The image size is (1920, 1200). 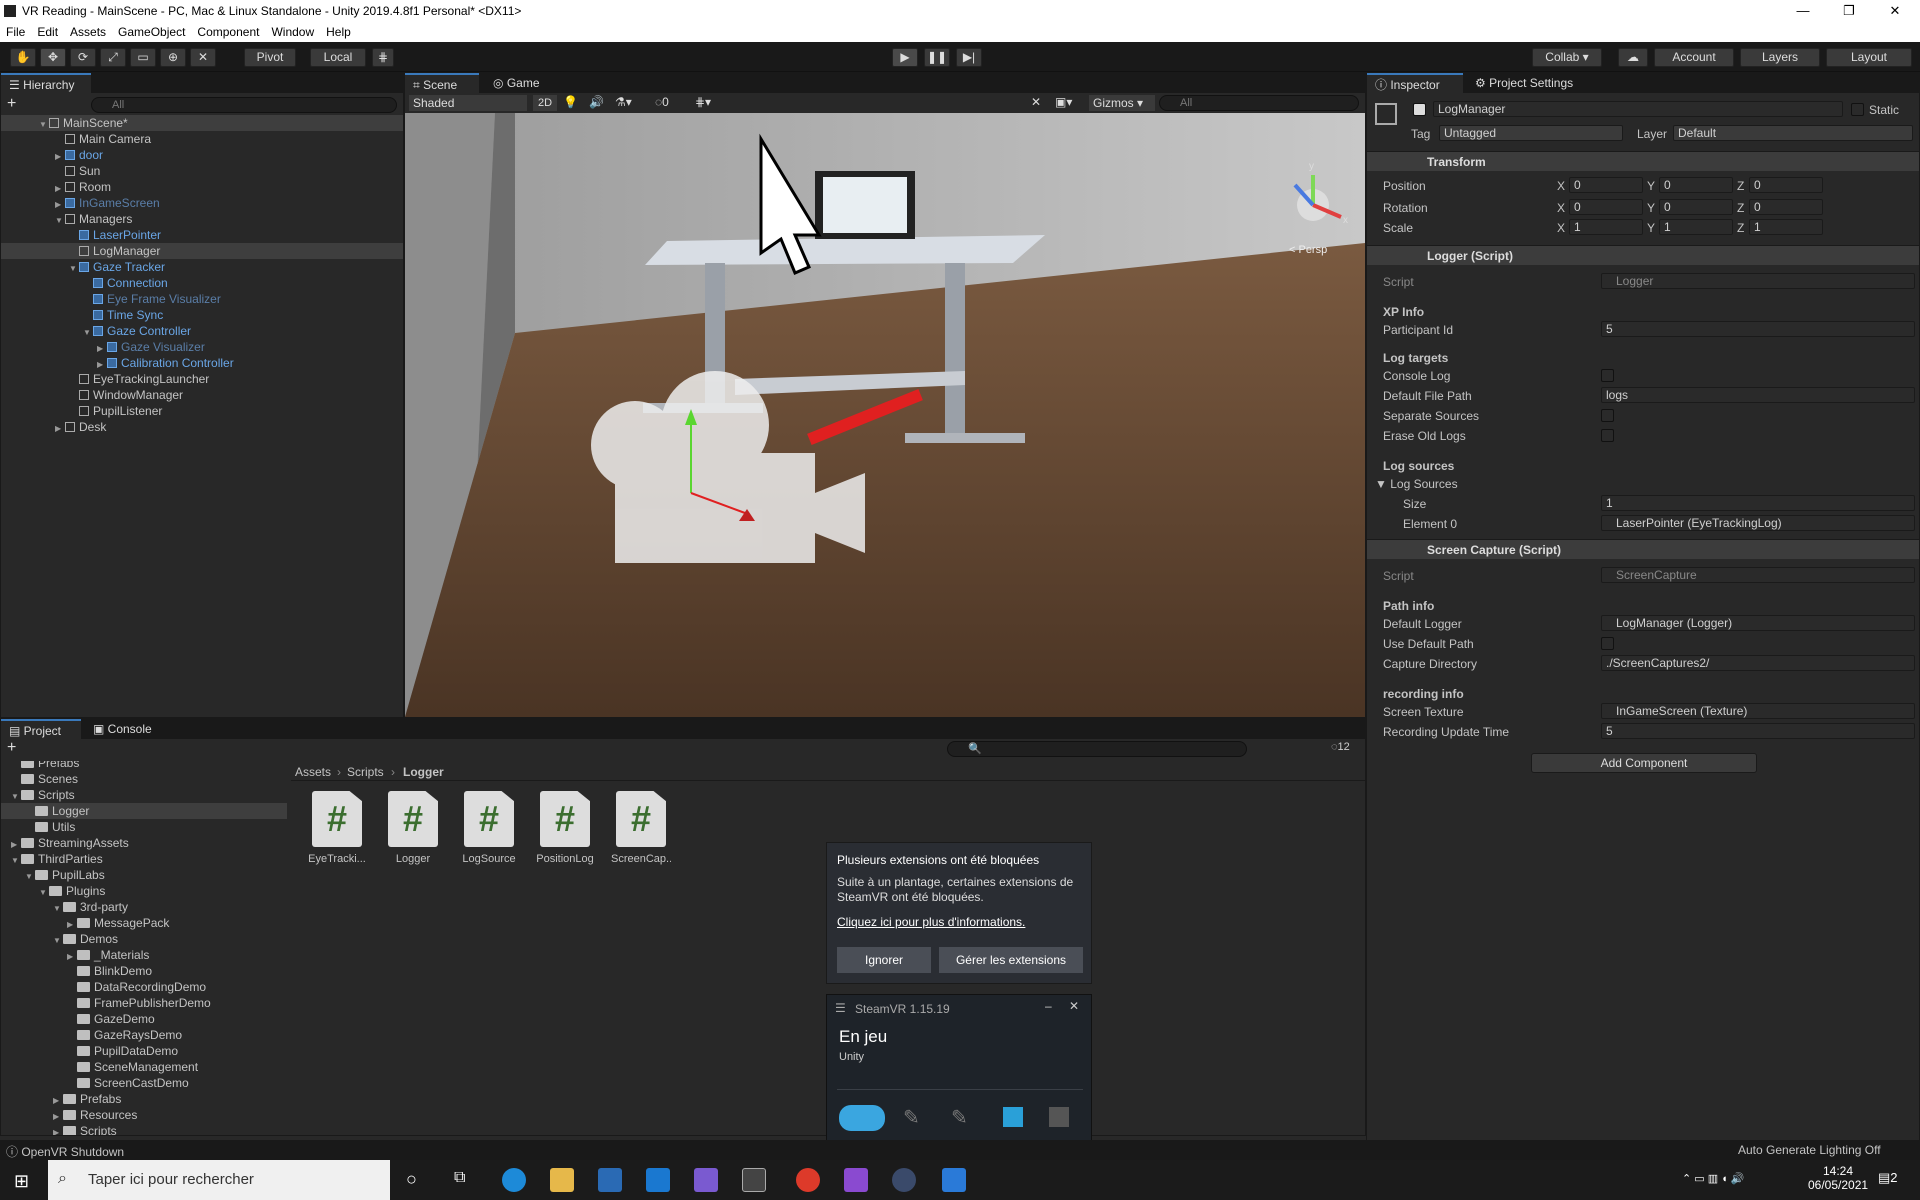 What do you see at coordinates (1786, 227) in the screenshot?
I see `transform-scl-z-field: 1` at bounding box center [1786, 227].